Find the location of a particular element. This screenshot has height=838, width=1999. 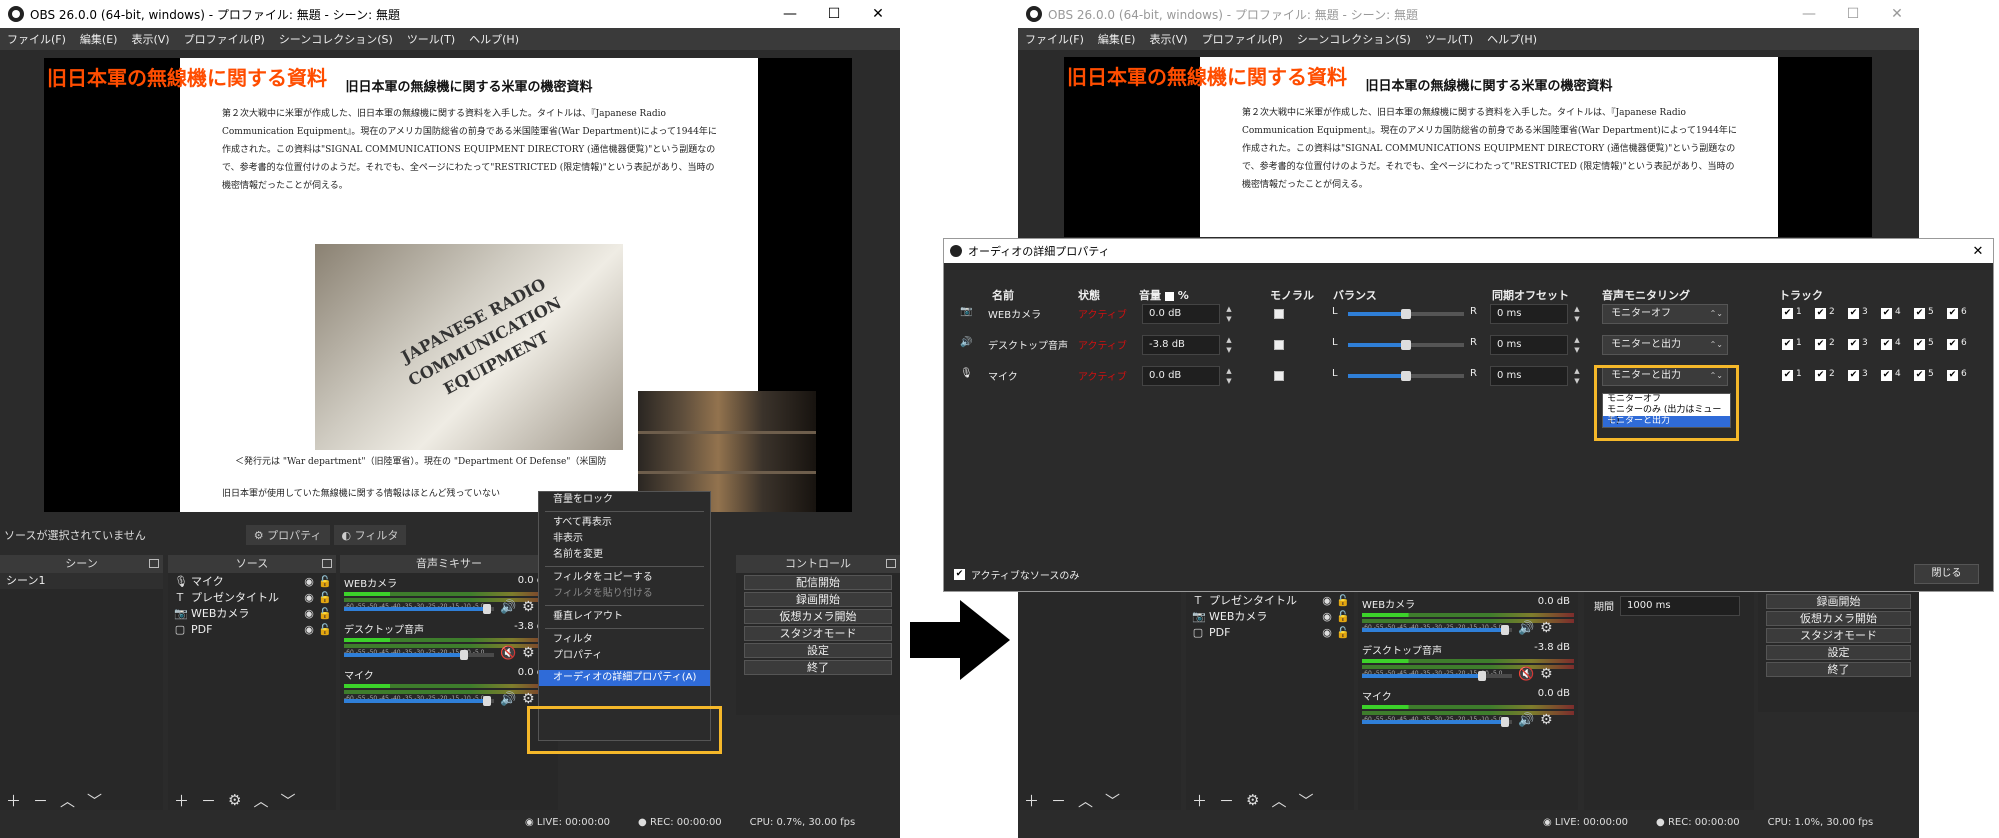

active-only-toggle: ✔ アクティブなソースのみ is located at coordinates (1016, 574).